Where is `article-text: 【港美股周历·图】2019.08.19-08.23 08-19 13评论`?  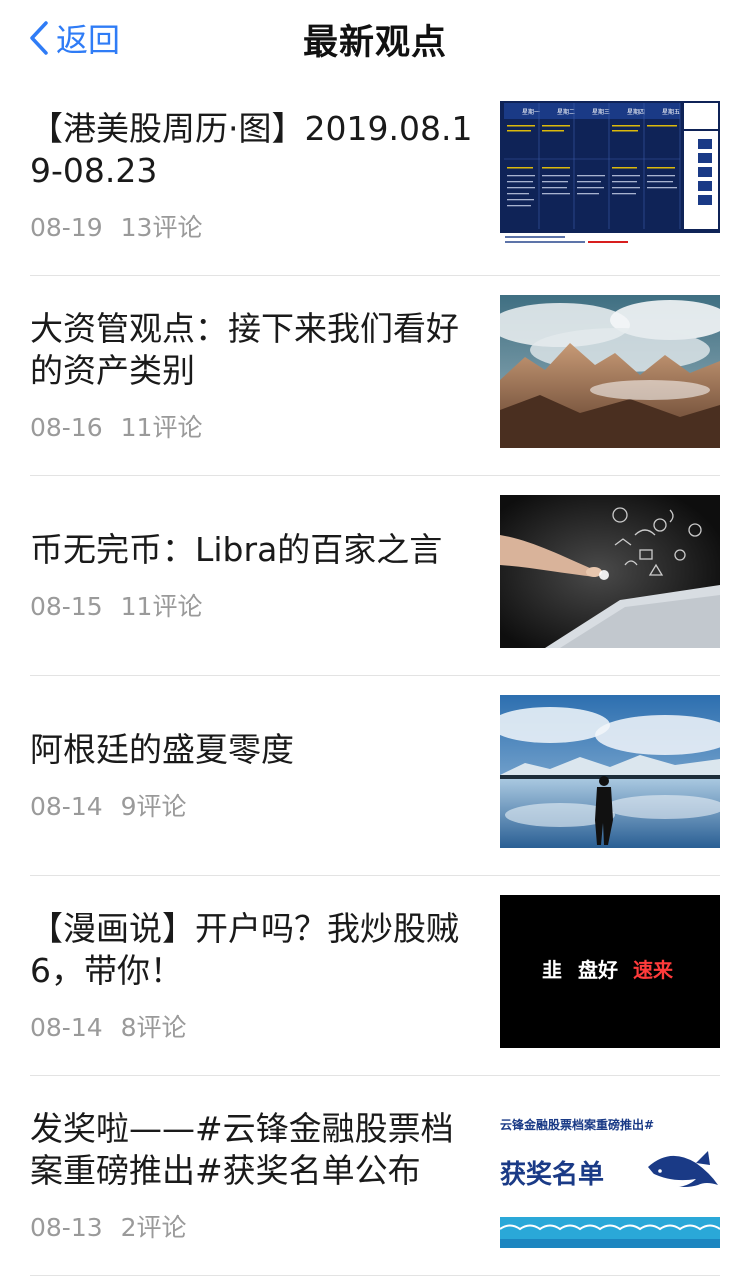 article-text: 【港美股周历·图】2019.08.19-08.23 08-19 13评论 is located at coordinates (252, 176).